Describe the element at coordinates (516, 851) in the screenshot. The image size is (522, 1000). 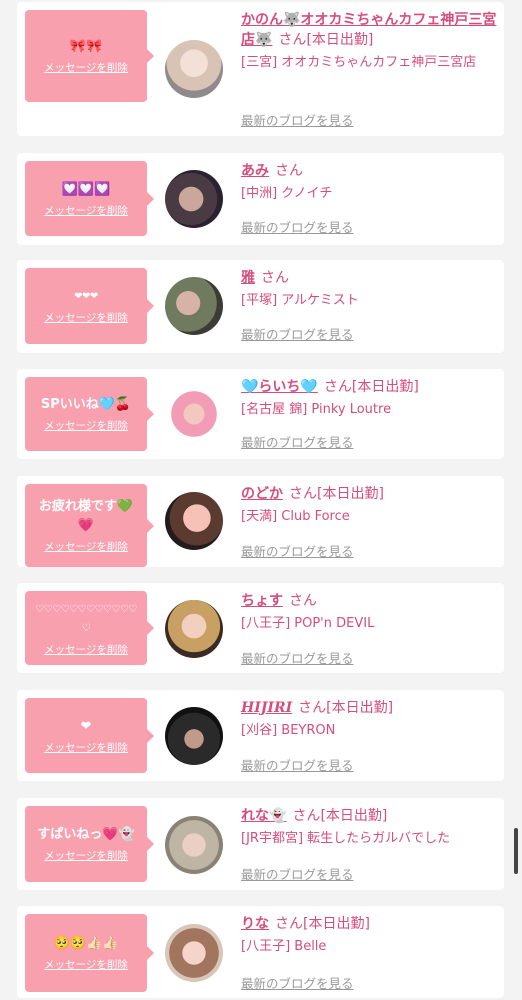
I see `scrollbar` at that location.